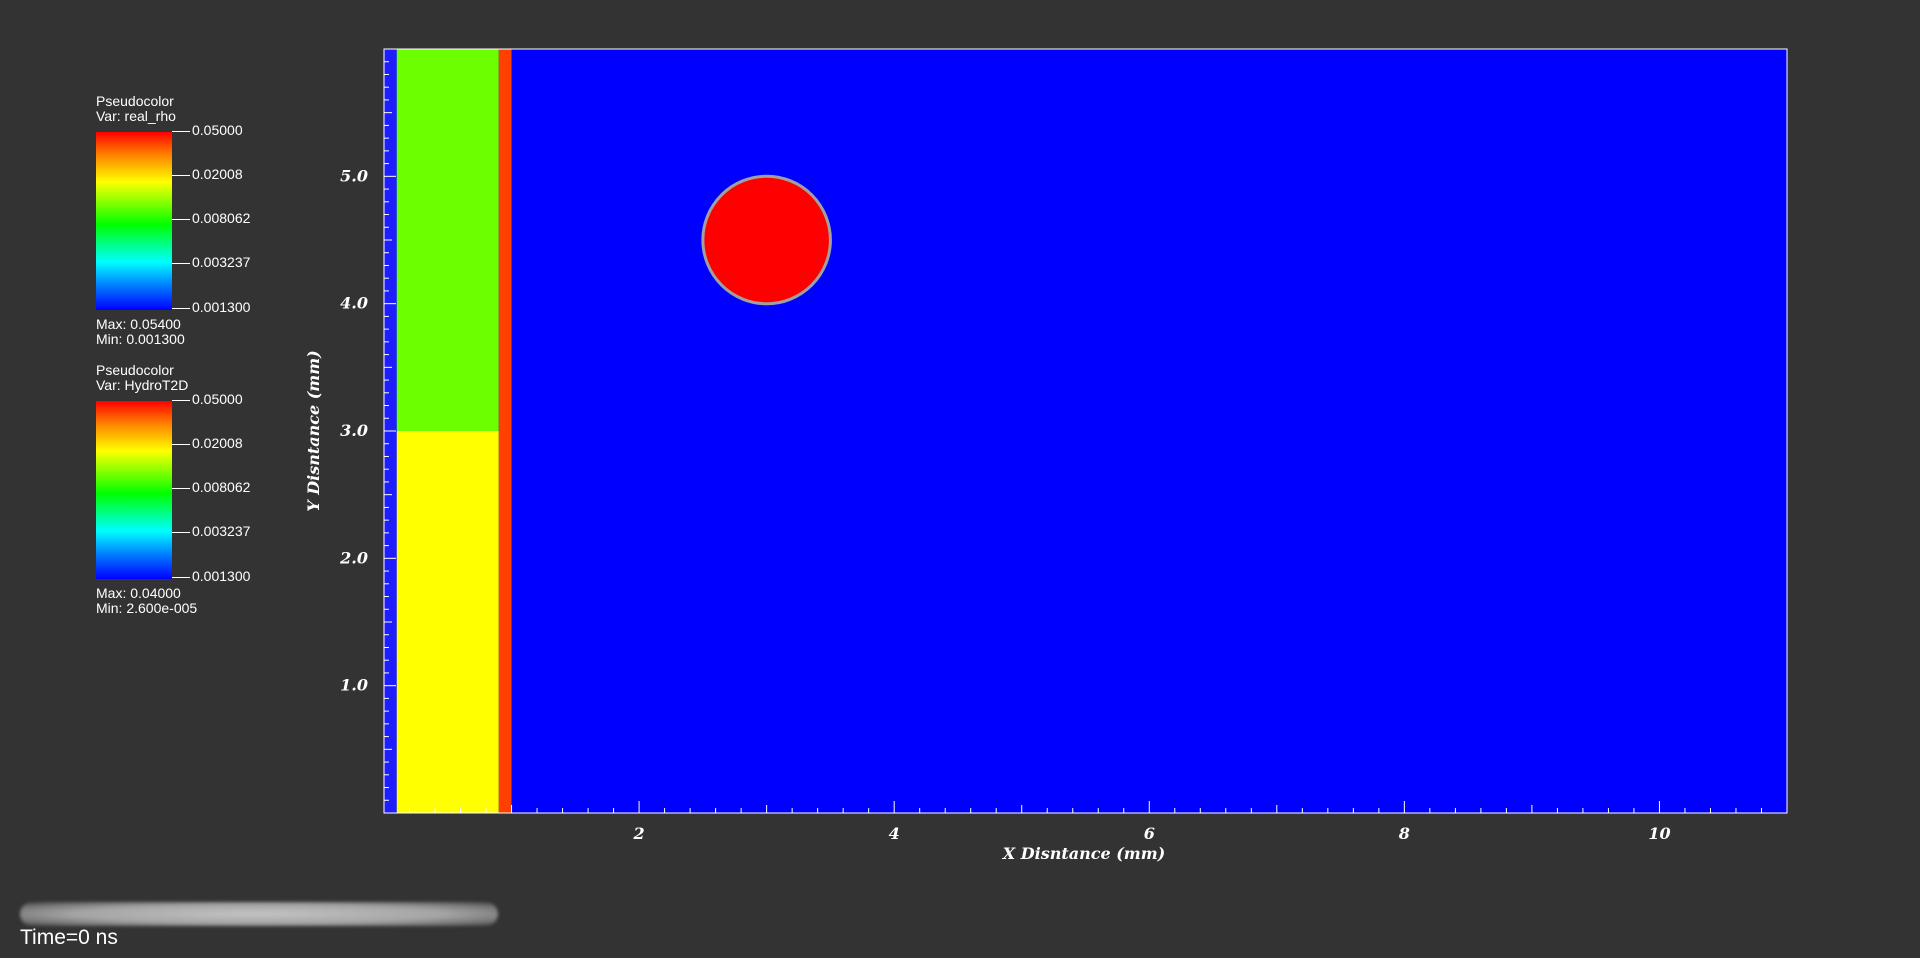 The image size is (1920, 958). I want to click on x-tick-label: 4, so click(894, 833).